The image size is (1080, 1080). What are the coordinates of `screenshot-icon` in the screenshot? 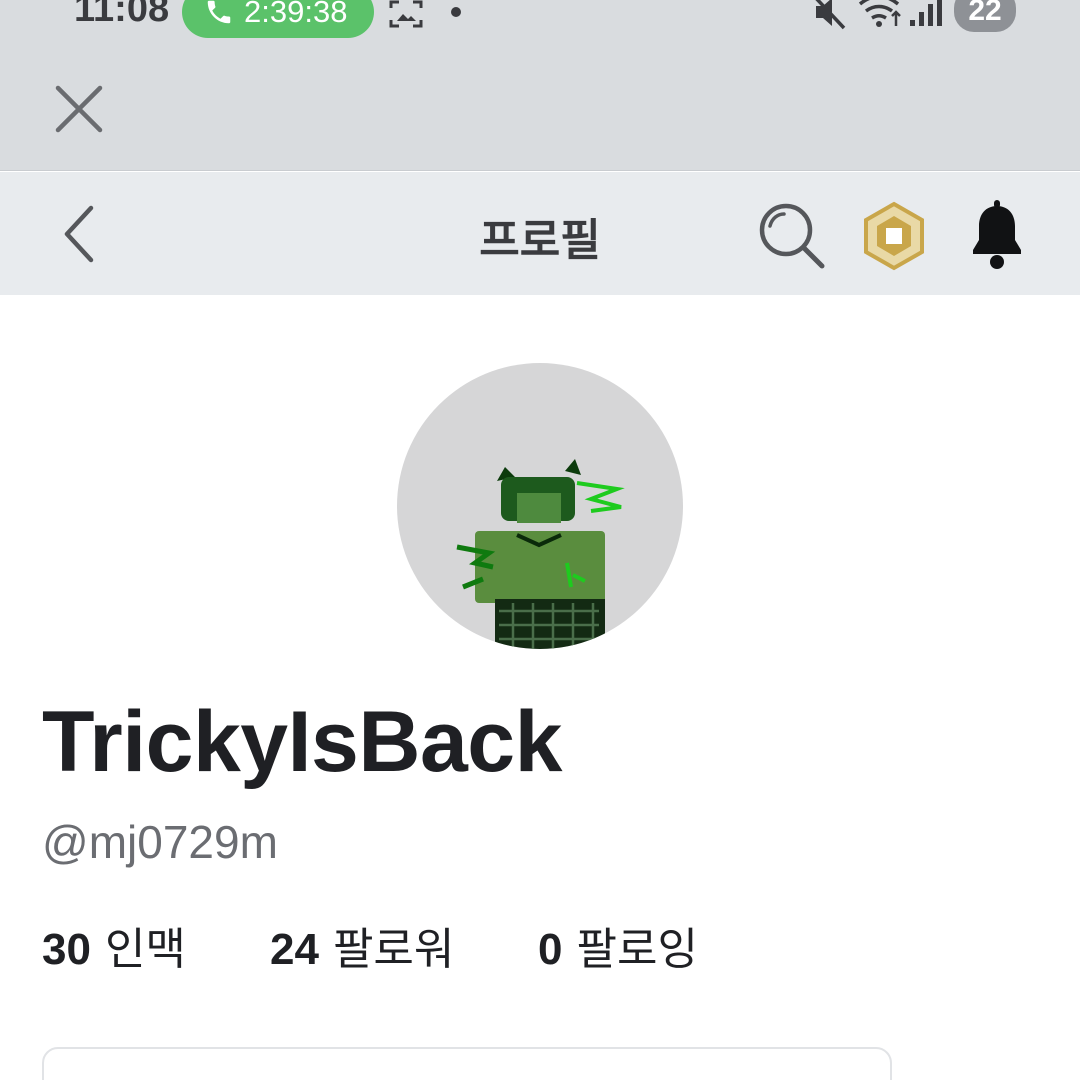 It's located at (406, 14).